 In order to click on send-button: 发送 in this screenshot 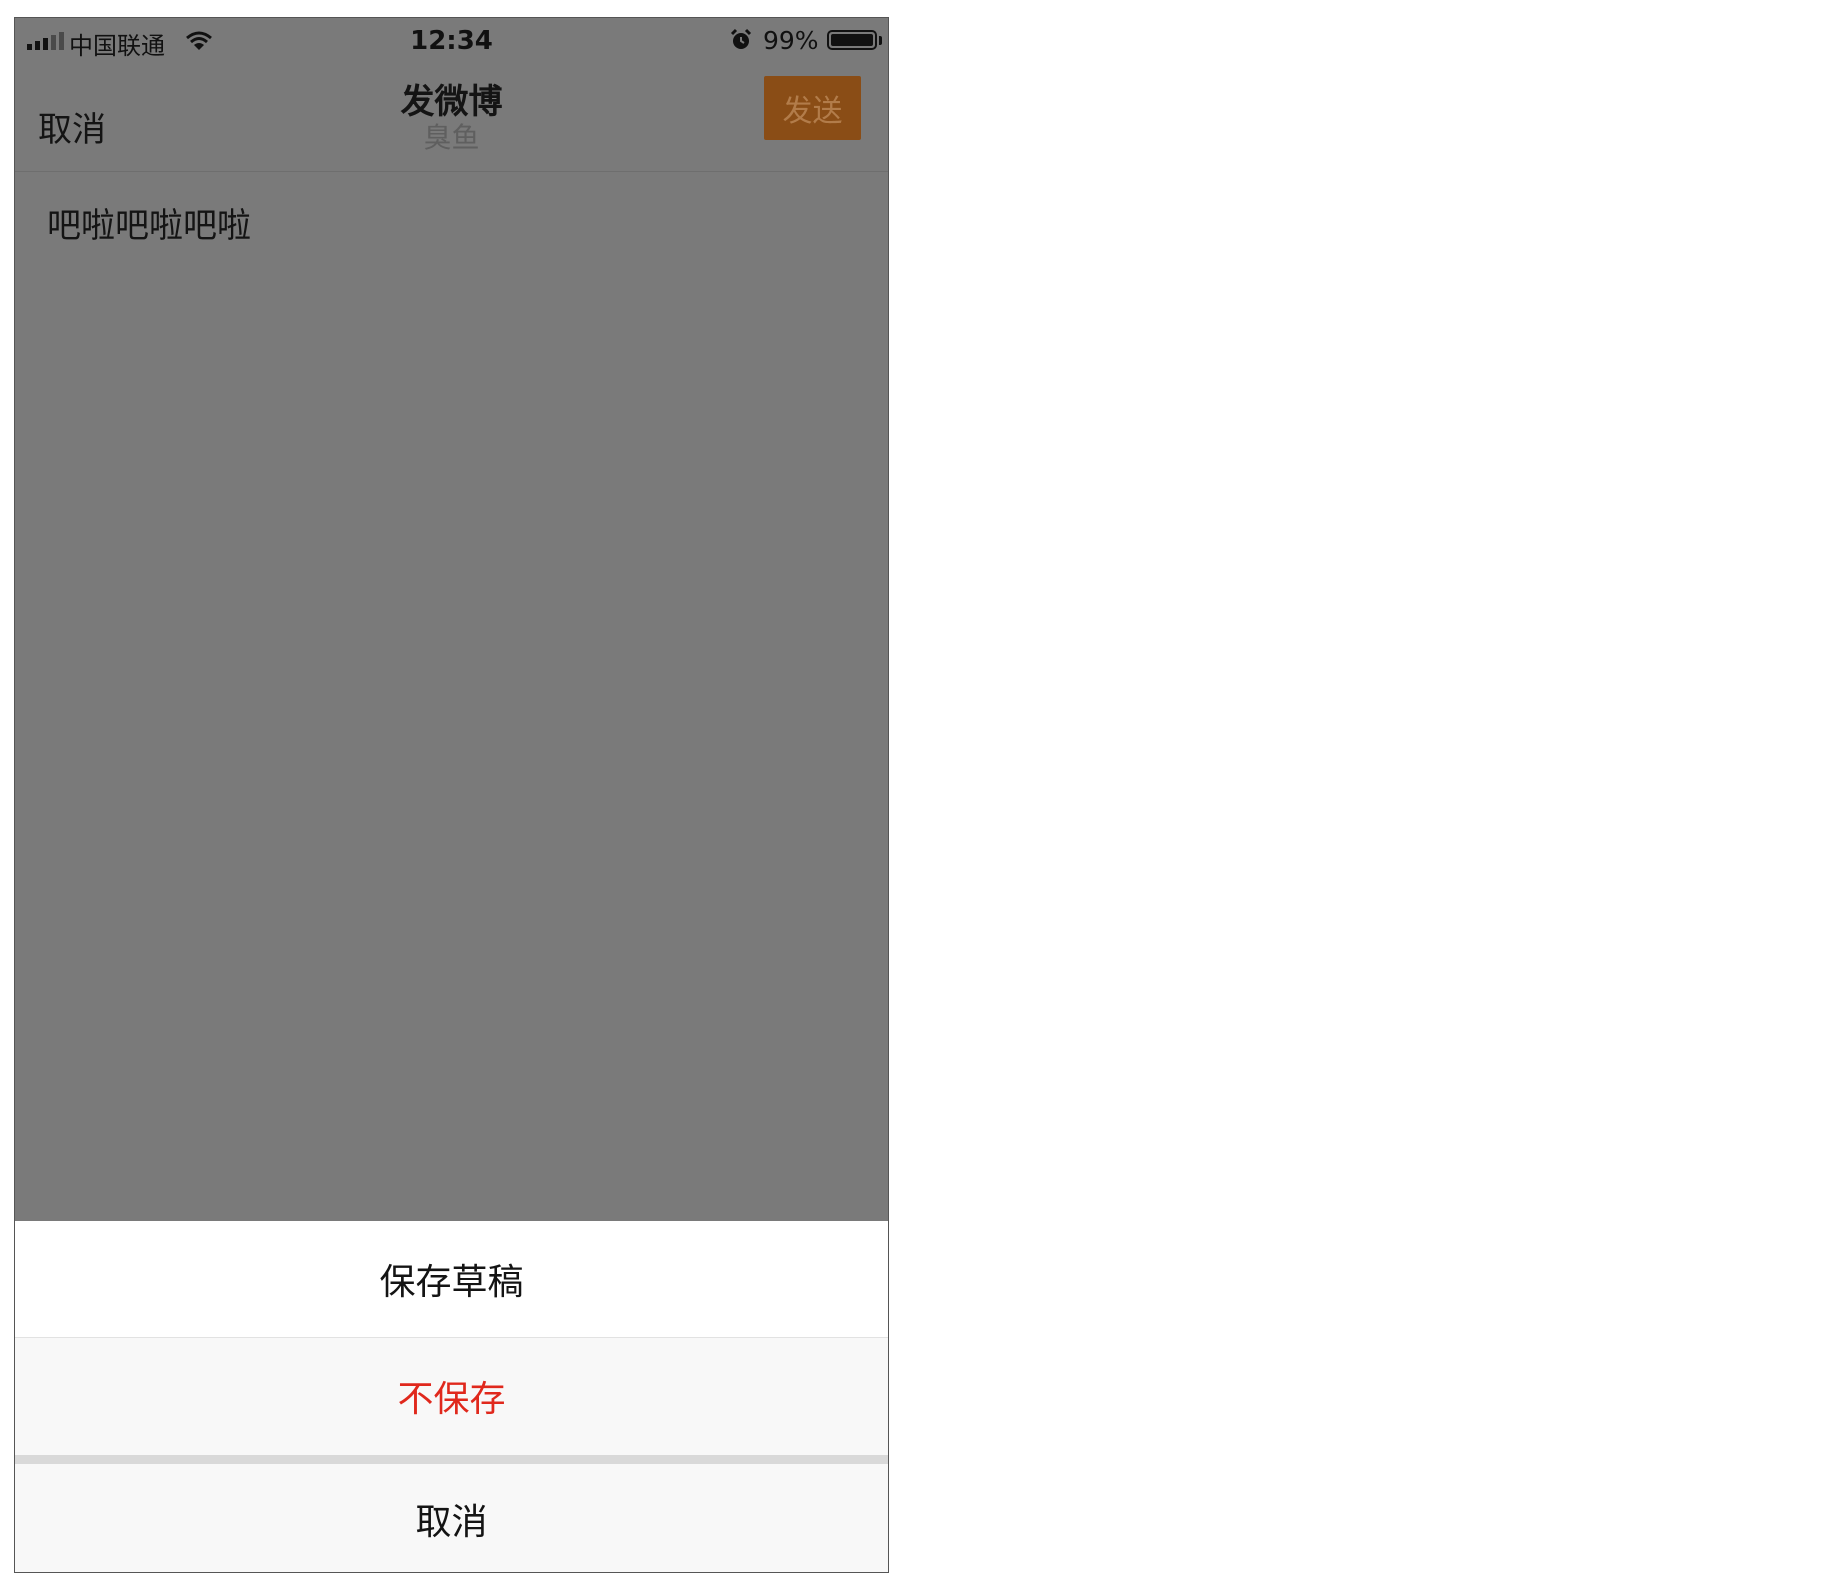, I will do `click(812, 108)`.